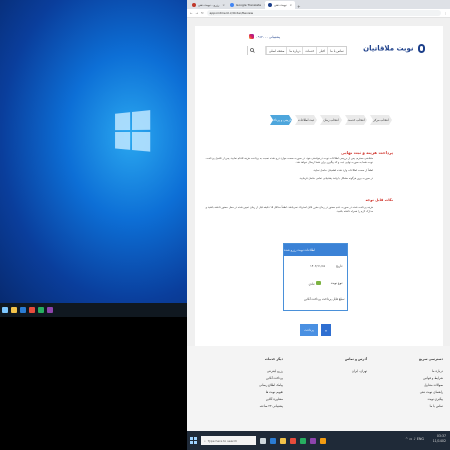  What do you see at coordinates (333, 299) in the screenshot?
I see `row-label: مبلغ قابل پرداخت:` at bounding box center [333, 299].